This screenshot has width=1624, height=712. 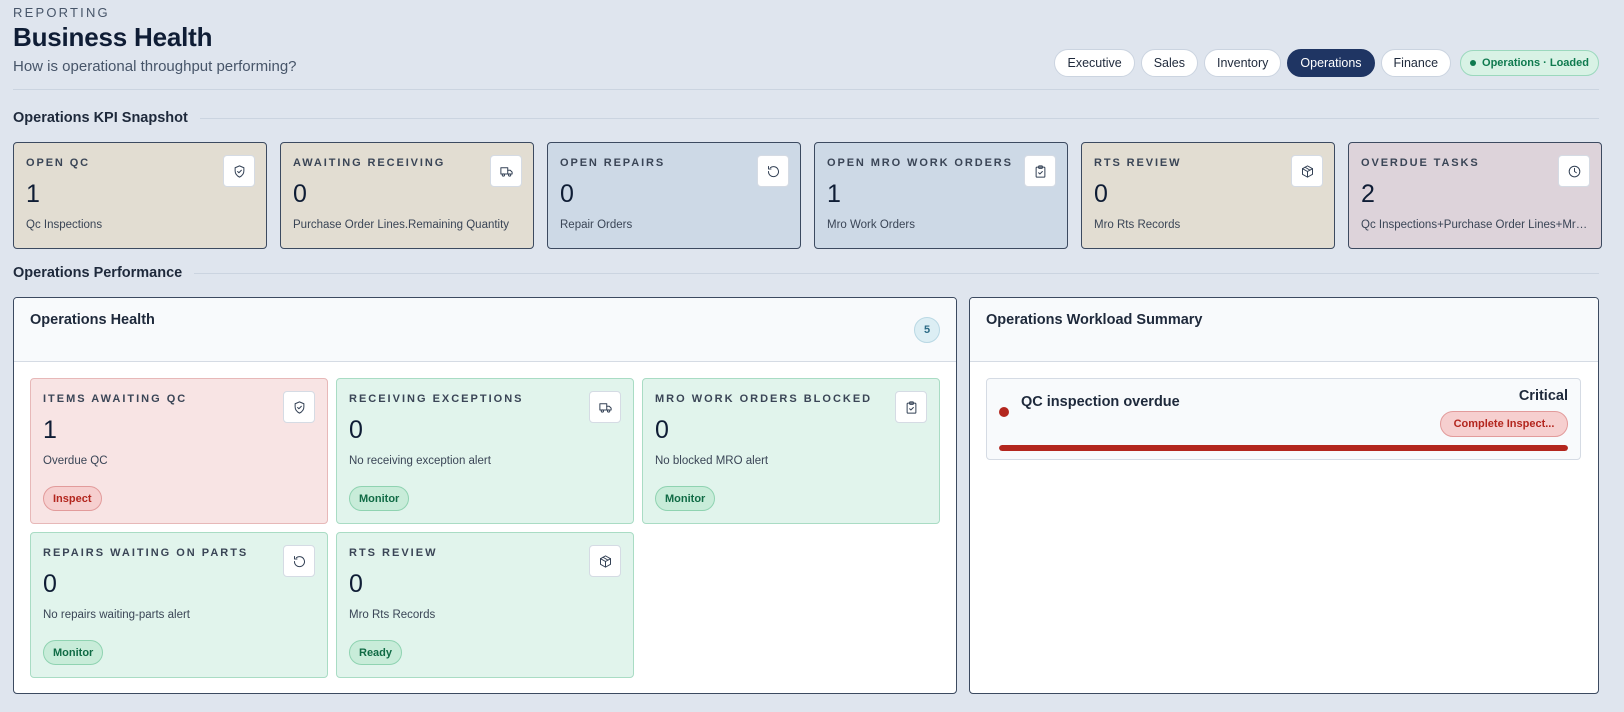 What do you see at coordinates (1208, 195) in the screenshot?
I see `kpi-card-rts-review: RTS REVIEW 0 Mro Rts Records` at bounding box center [1208, 195].